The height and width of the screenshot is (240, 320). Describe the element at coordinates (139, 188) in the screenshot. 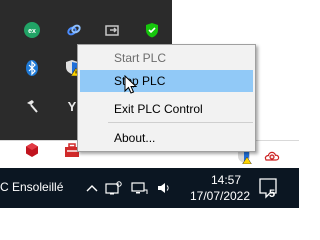

I see `display-icon` at that location.